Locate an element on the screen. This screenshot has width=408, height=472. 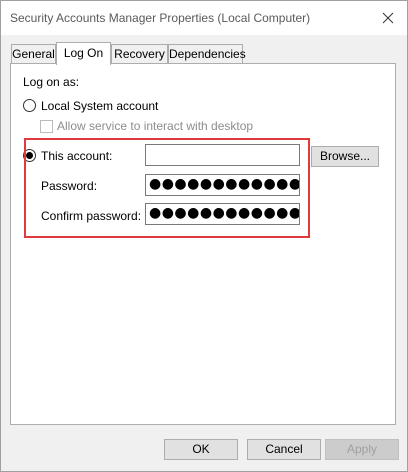
password-label: Password: is located at coordinates (69, 186).